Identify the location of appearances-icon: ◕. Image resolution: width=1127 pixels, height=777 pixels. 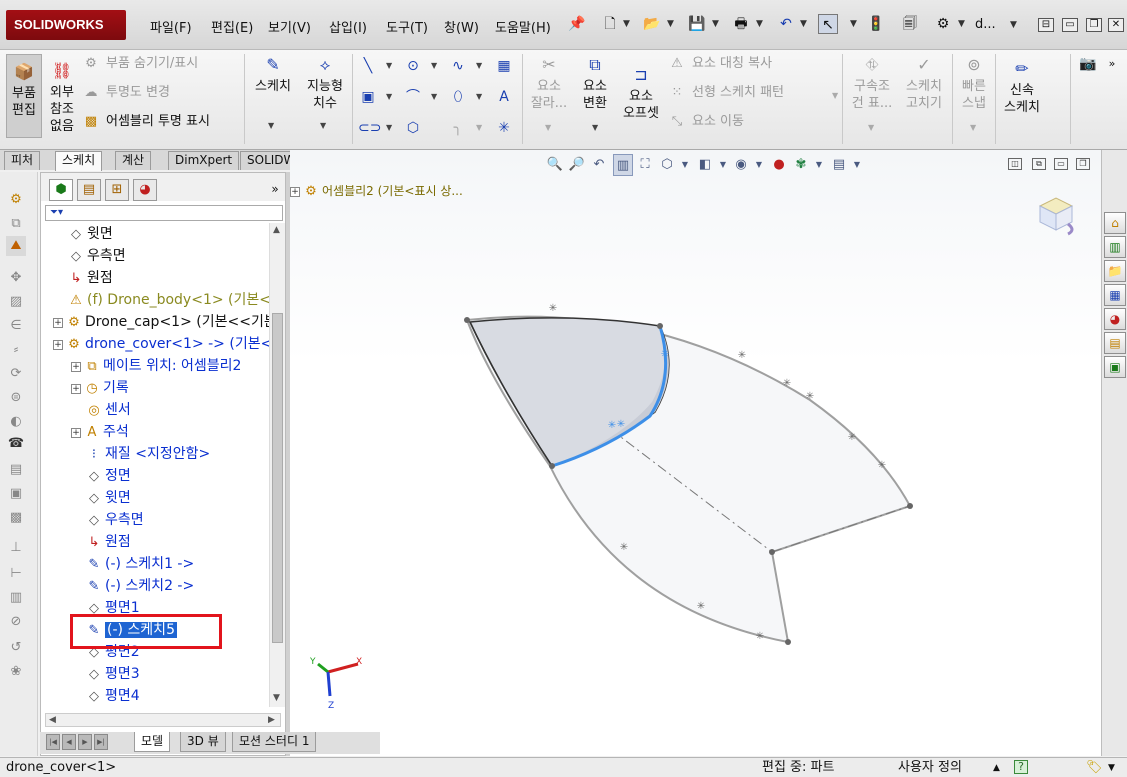
(1115, 319).